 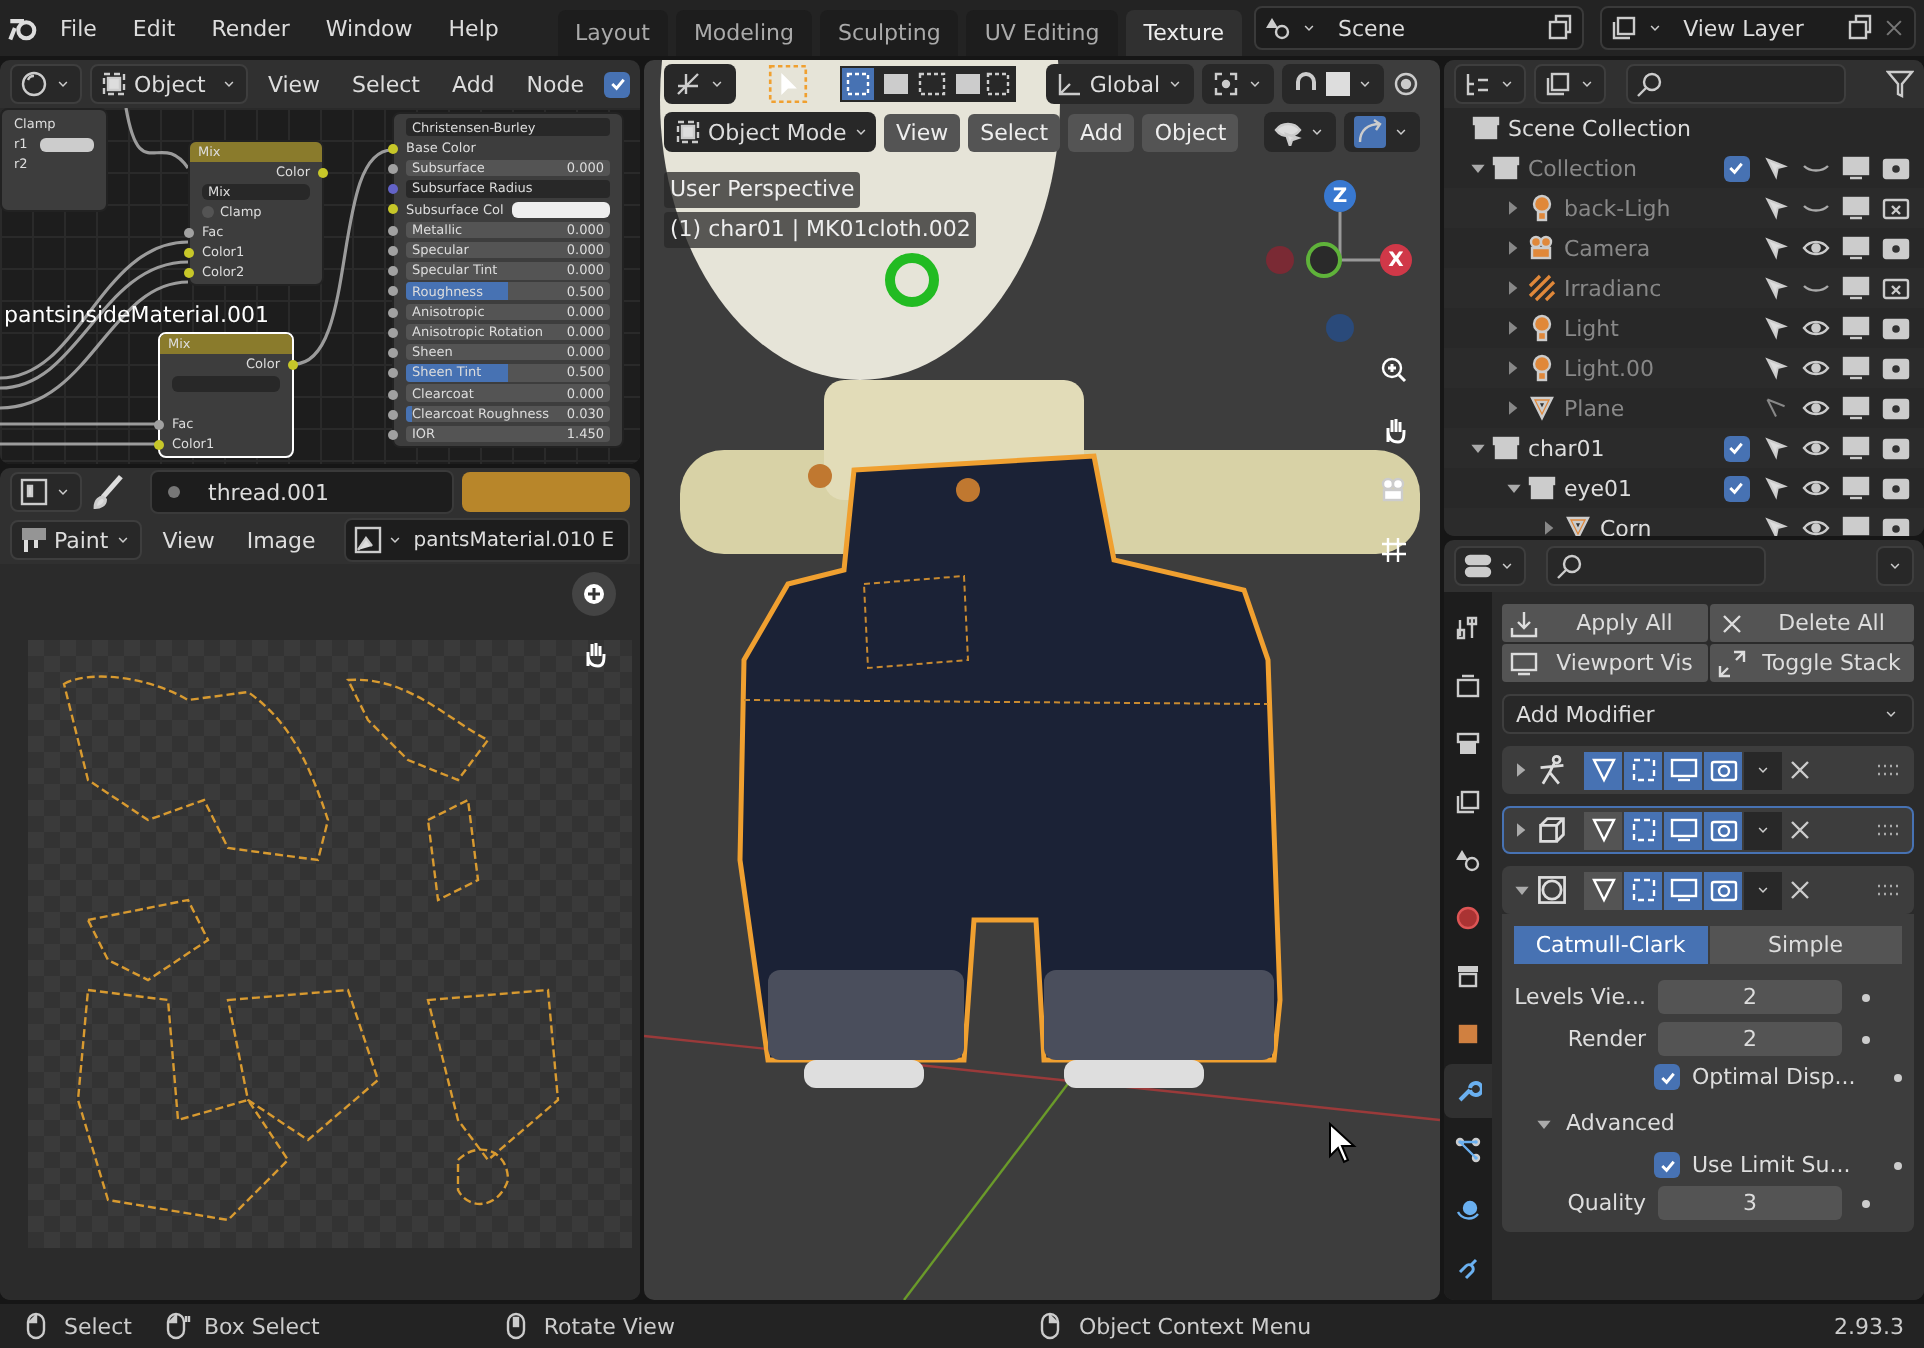 I want to click on view-layer-selector: View Layer, so click(x=1757, y=28).